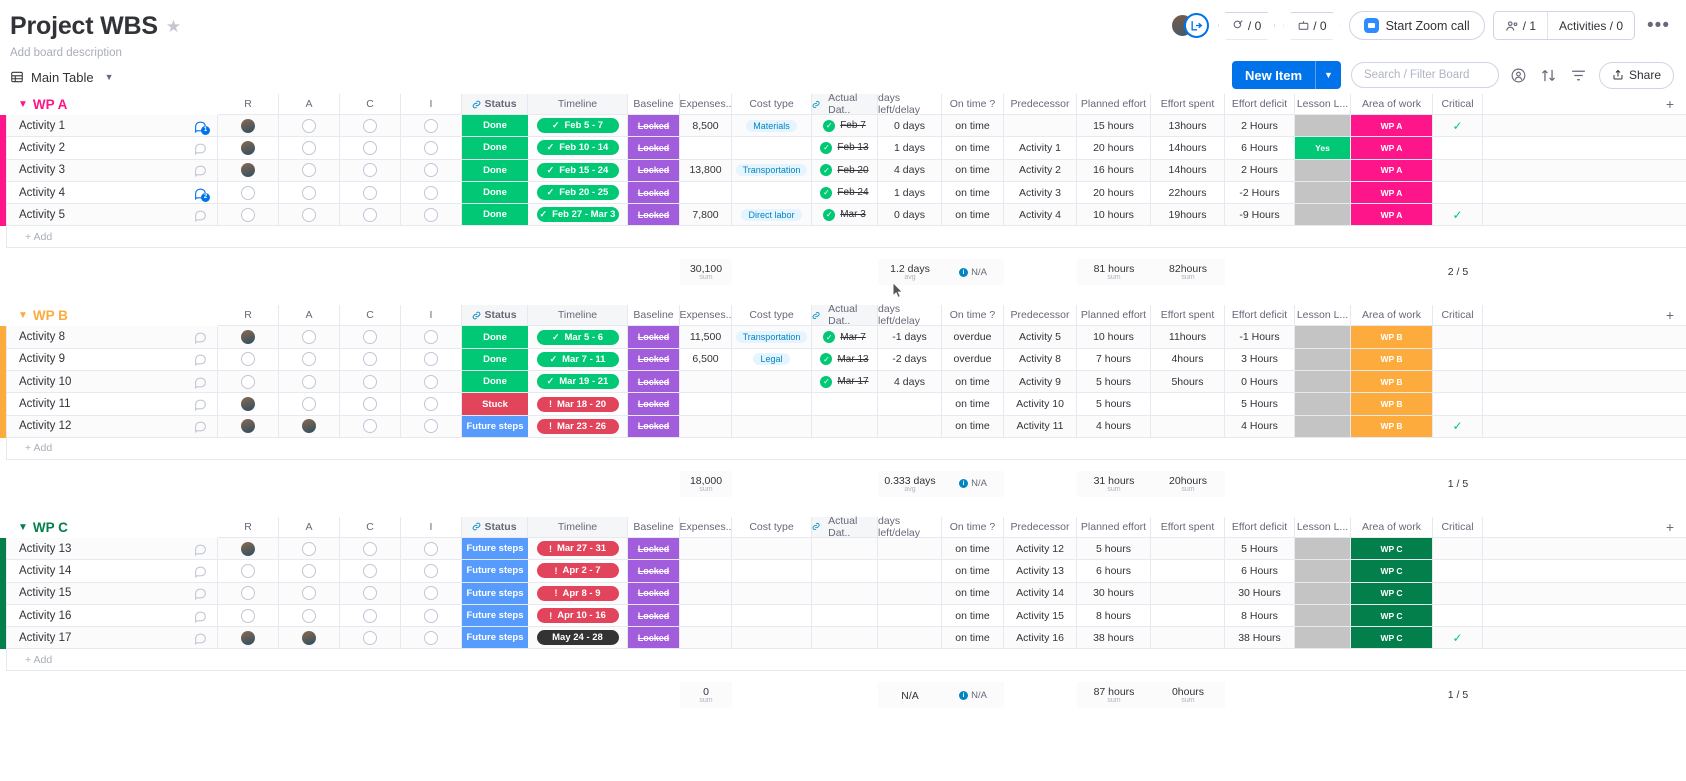 This screenshot has height=781, width=1686. What do you see at coordinates (1188, 549) in the screenshot?
I see `effort-spent-cell` at bounding box center [1188, 549].